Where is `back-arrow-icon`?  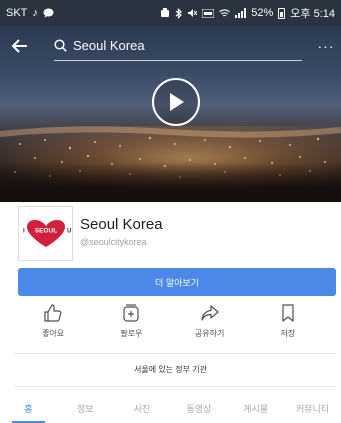 back-arrow-icon is located at coordinates (19, 46).